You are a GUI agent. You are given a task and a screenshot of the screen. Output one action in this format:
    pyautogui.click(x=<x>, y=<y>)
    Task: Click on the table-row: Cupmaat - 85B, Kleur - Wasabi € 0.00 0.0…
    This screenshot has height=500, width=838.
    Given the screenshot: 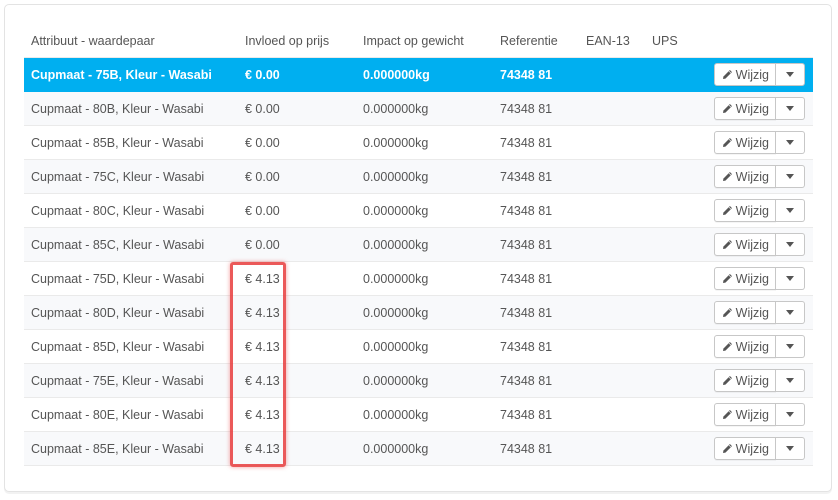 What is the action you would take?
    pyautogui.click(x=418, y=142)
    